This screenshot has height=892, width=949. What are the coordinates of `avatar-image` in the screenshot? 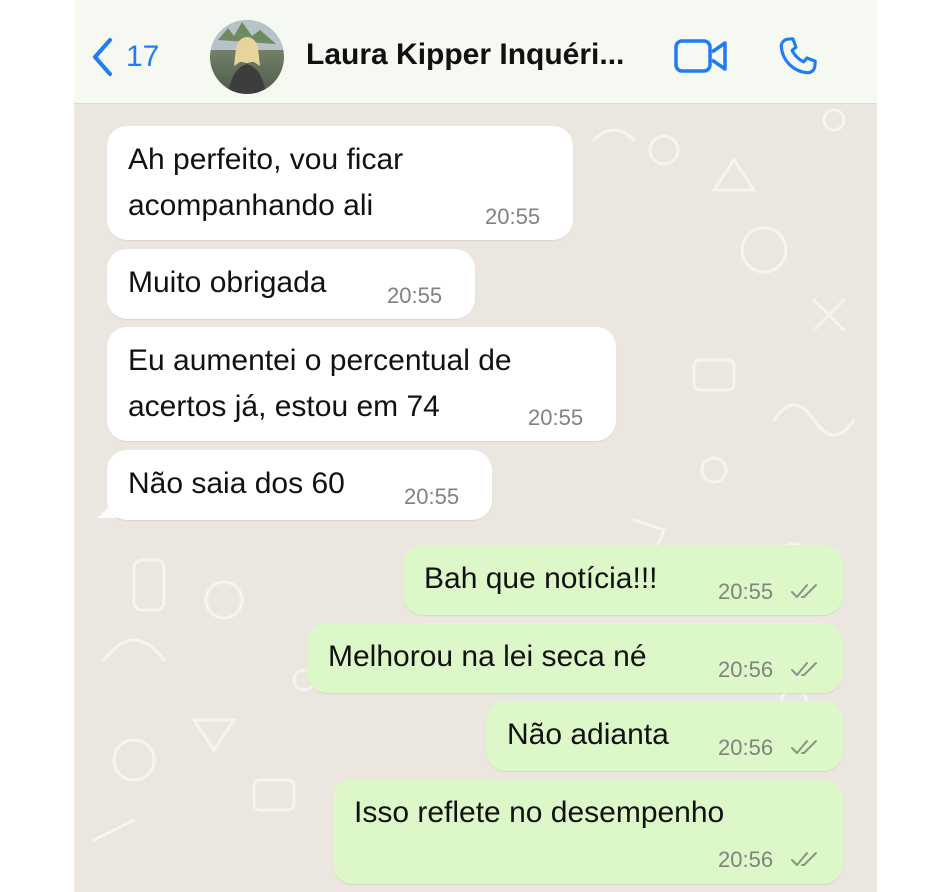 It's located at (247, 57).